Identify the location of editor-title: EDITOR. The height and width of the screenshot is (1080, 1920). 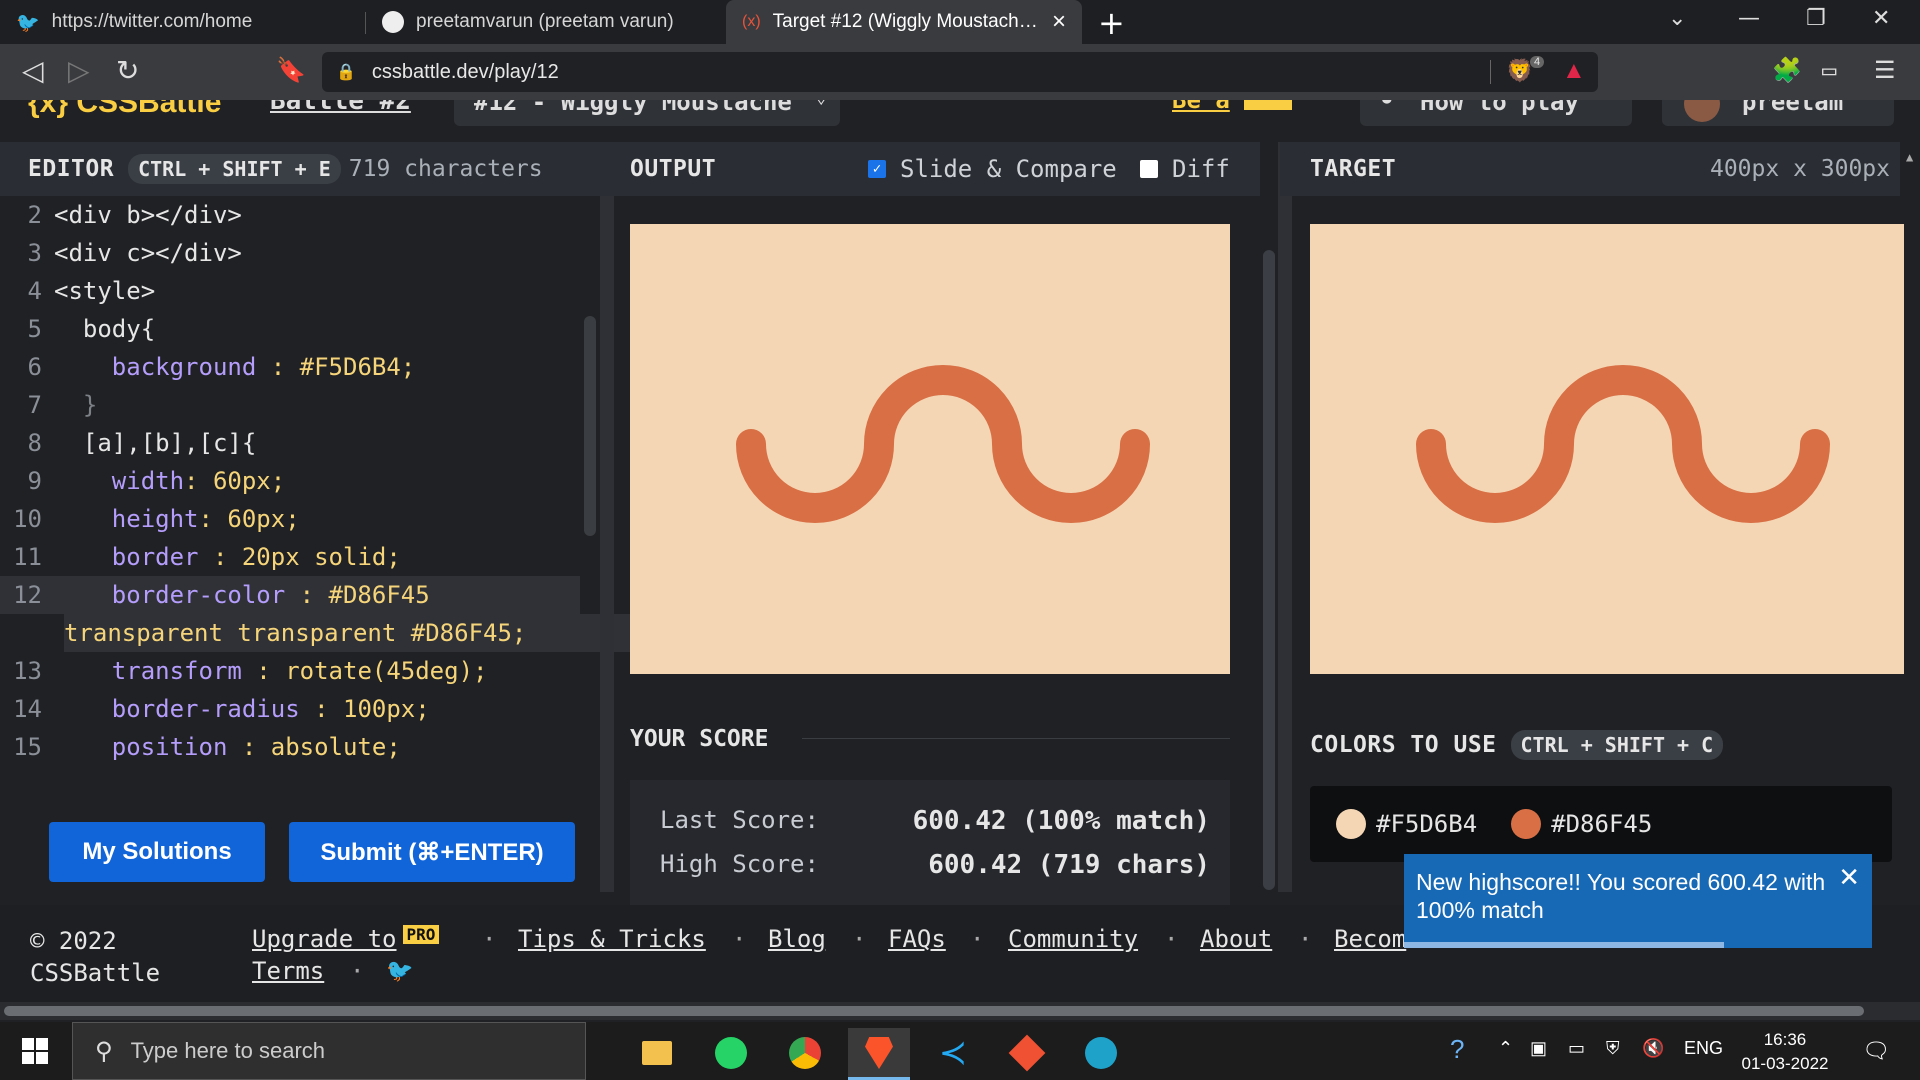
(71, 169).